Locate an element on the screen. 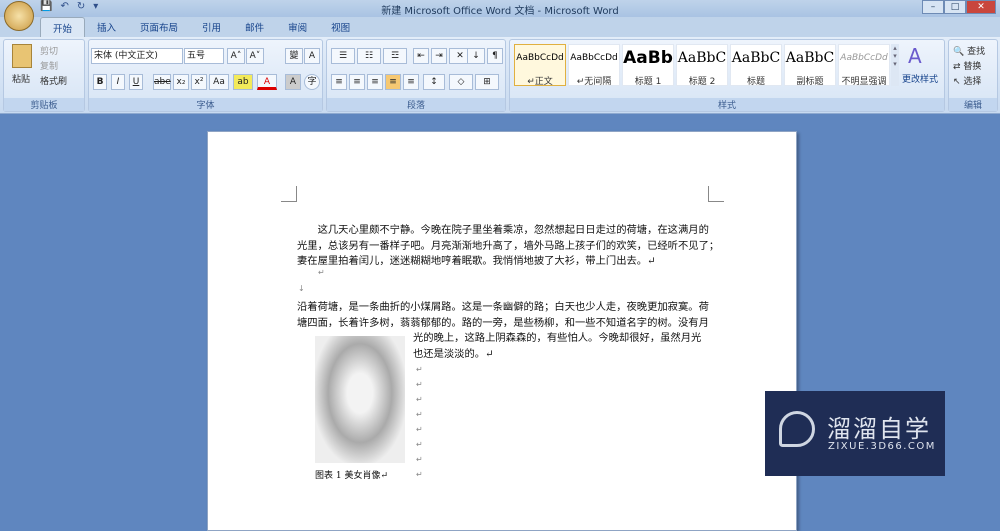 The image size is (1000, 531). styles-group-label: 样式 is located at coordinates (727, 104).